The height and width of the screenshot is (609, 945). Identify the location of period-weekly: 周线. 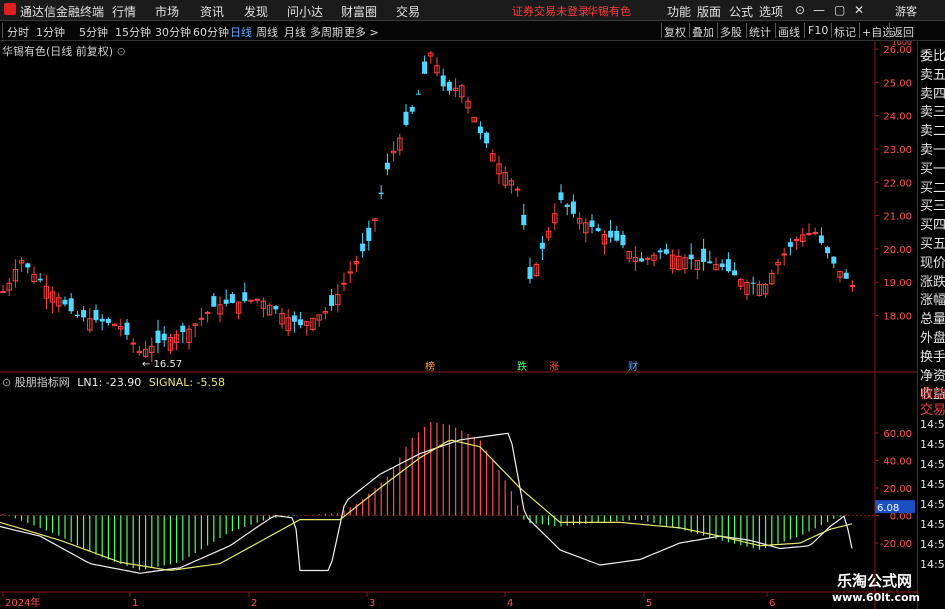
(267, 32).